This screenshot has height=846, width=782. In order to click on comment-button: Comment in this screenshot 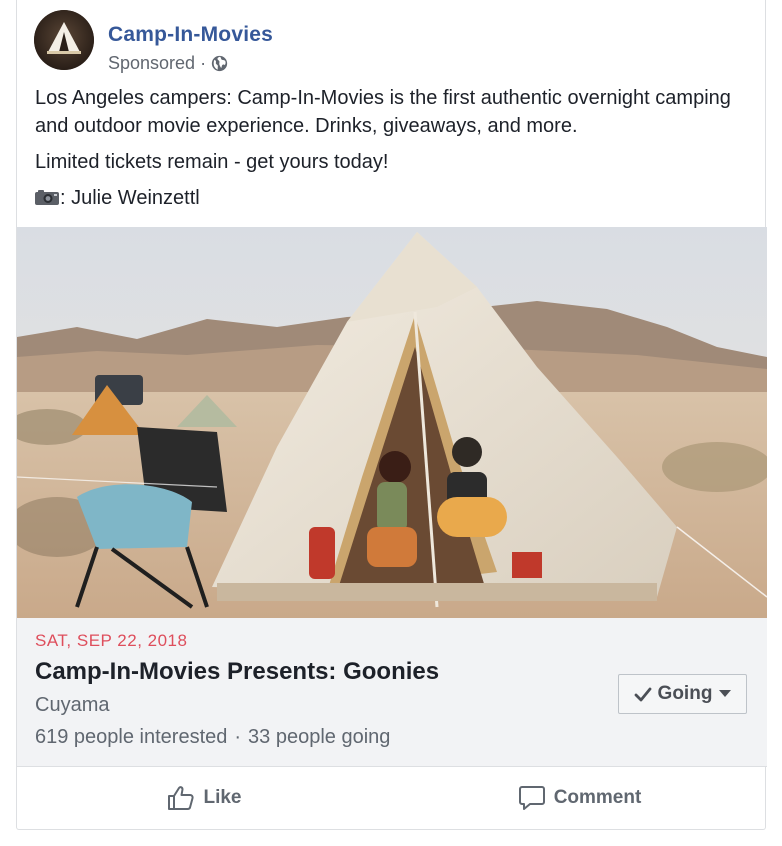, I will do `click(579, 798)`.